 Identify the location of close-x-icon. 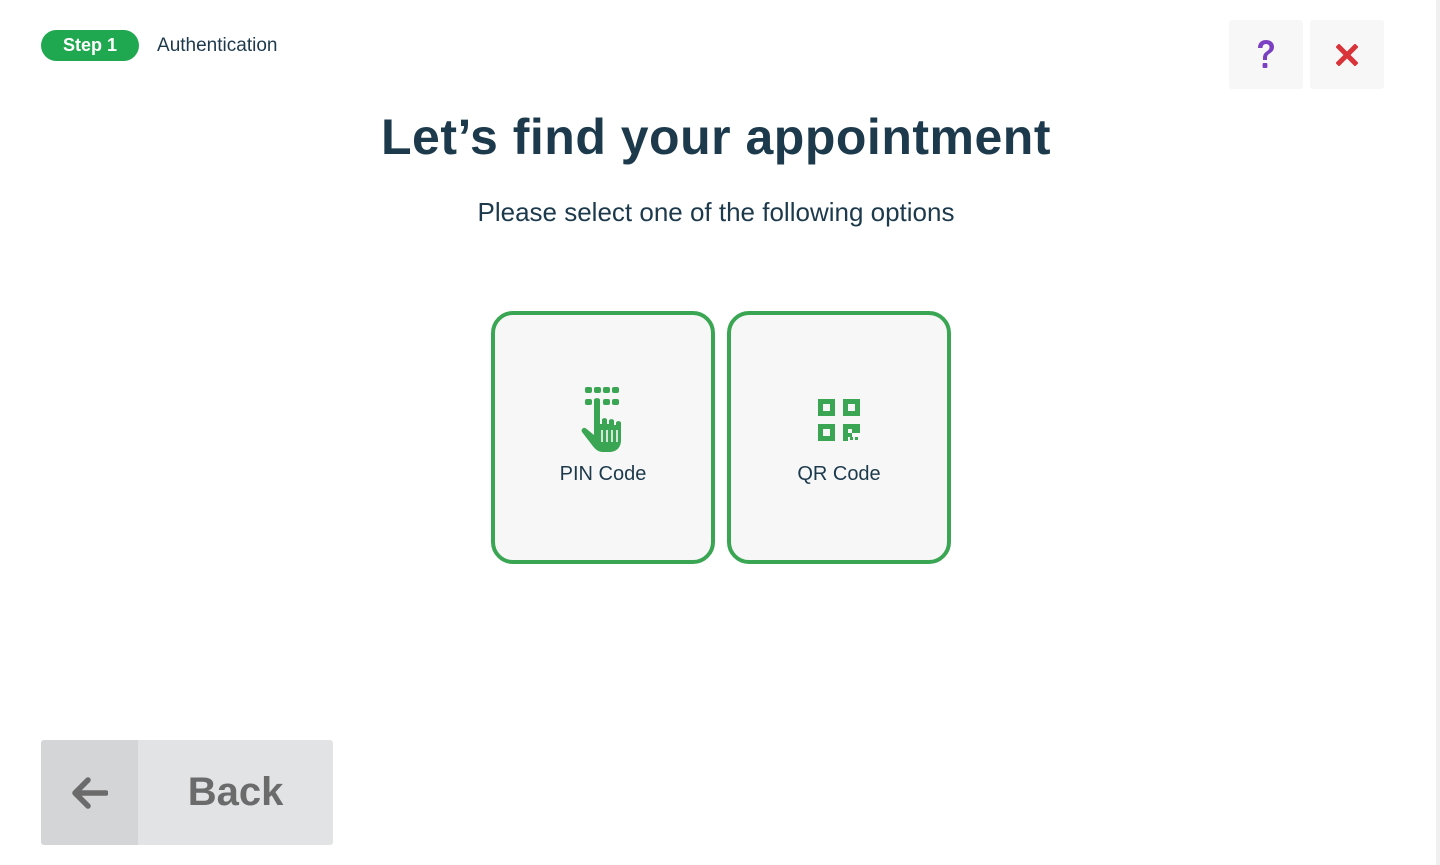
(1347, 54).